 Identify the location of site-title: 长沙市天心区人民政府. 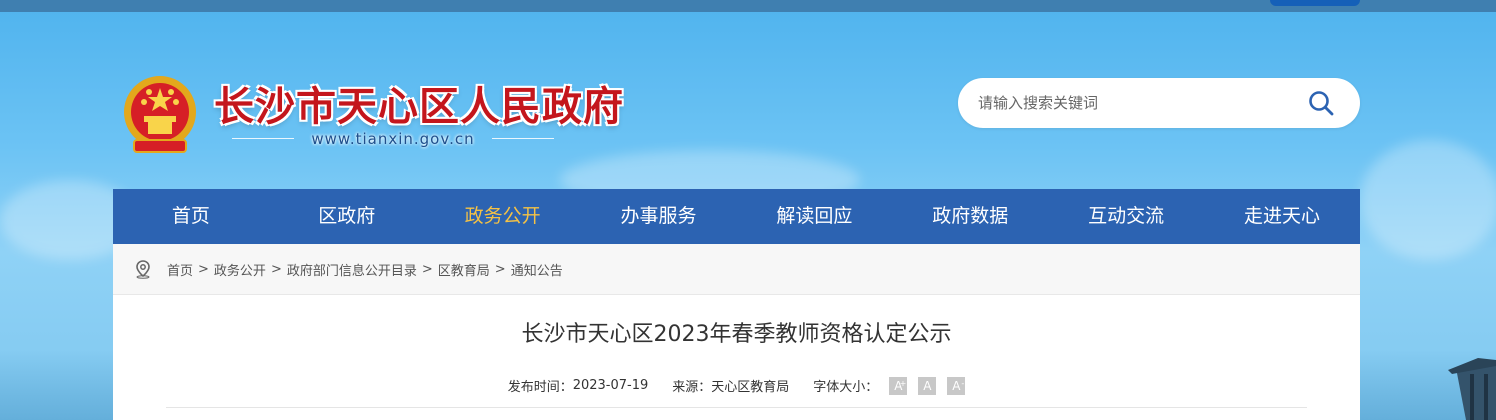
(419, 103).